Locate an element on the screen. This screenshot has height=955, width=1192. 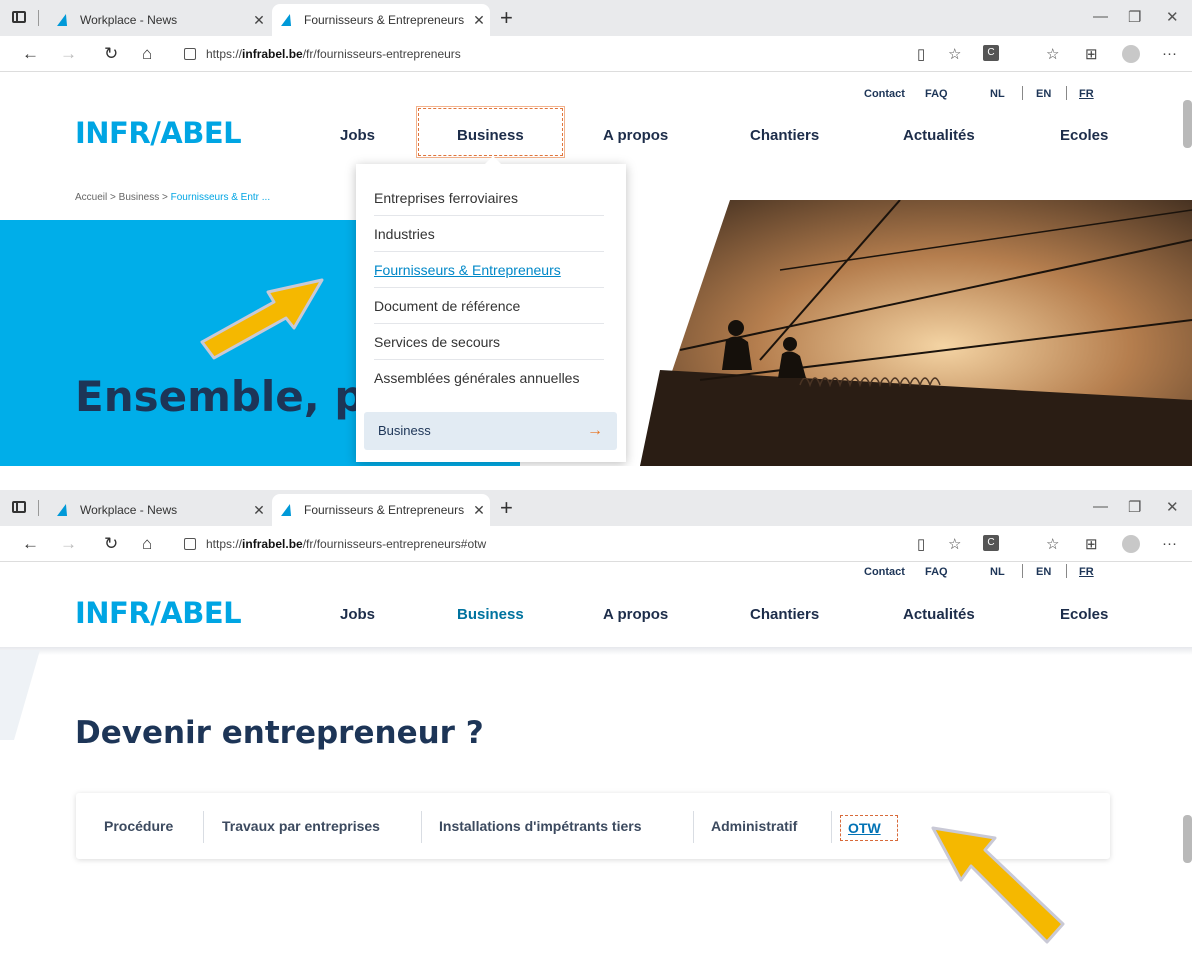
callout-arrow-icon is located at coordinates (998, 885).